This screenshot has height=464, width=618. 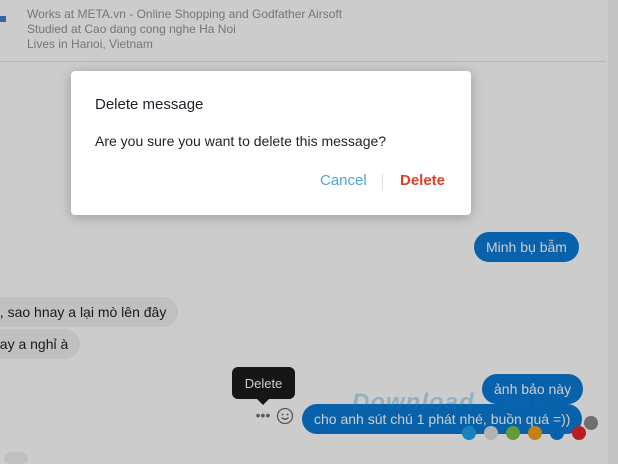 I want to click on cancel-button: Cancel, so click(x=343, y=180).